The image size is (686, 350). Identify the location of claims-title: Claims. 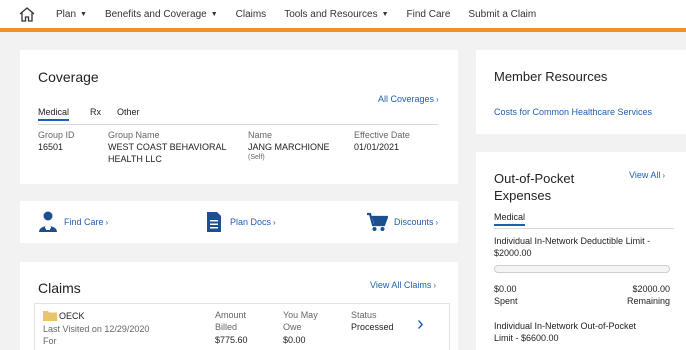
(59, 288).